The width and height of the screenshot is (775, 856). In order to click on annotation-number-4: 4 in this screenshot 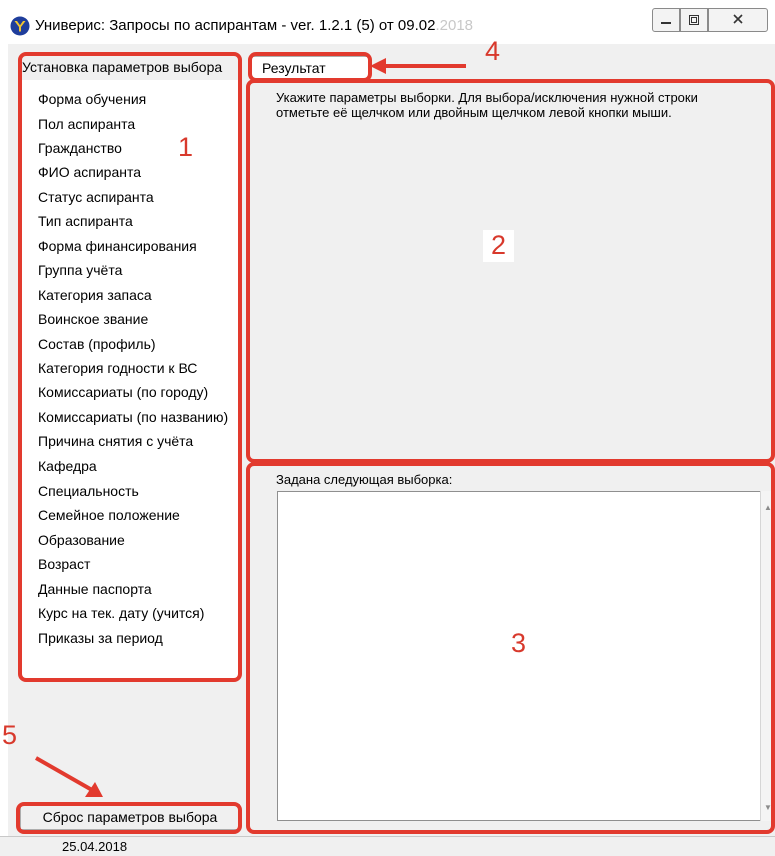, I will do `click(493, 51)`.